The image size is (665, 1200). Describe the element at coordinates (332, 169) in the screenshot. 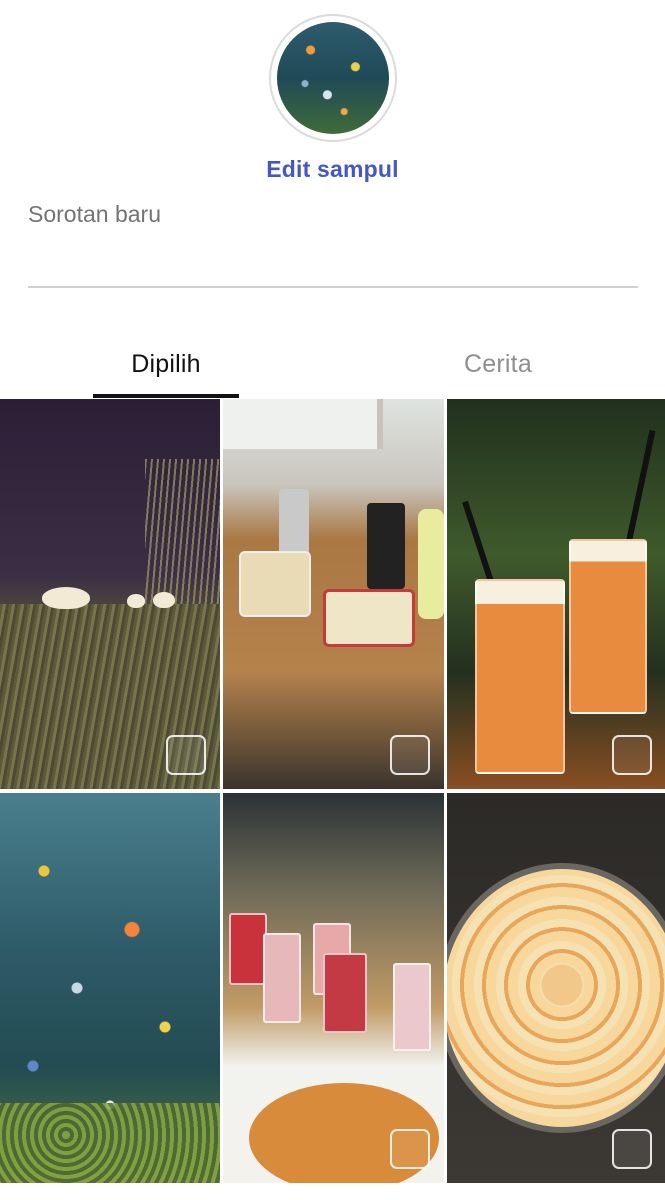

I see `edit-cover-link: Edit sampul` at that location.